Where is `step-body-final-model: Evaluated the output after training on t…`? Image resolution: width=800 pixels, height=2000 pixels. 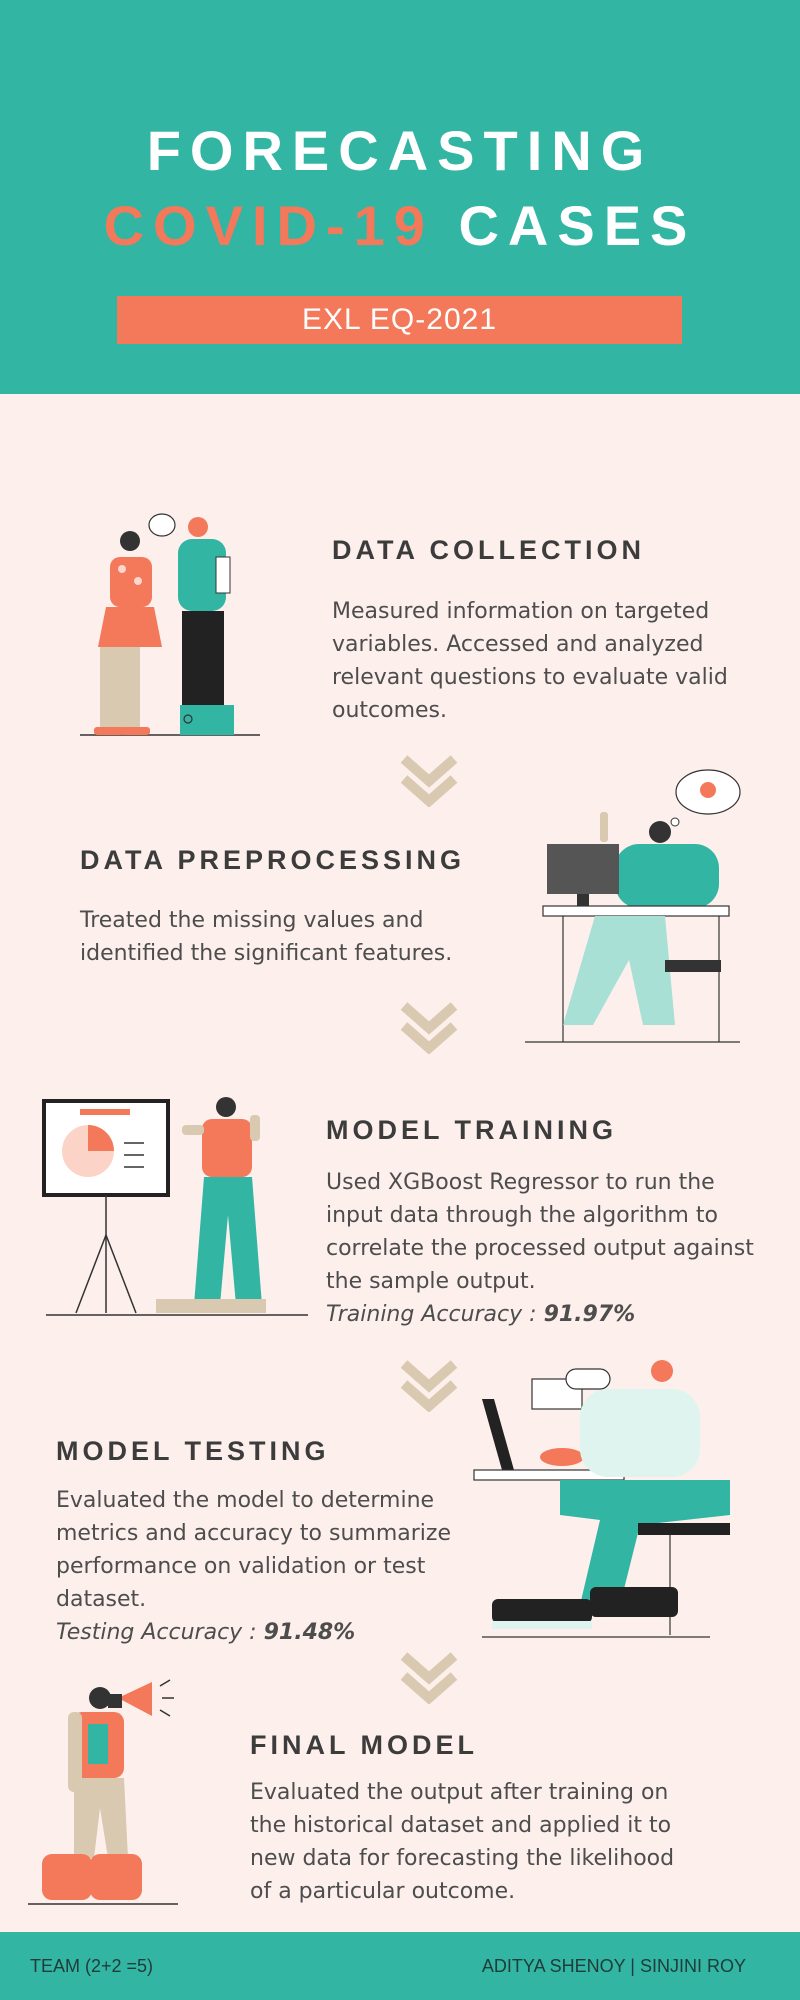 step-body-final-model: Evaluated the output after training on t… is located at coordinates (462, 1842).